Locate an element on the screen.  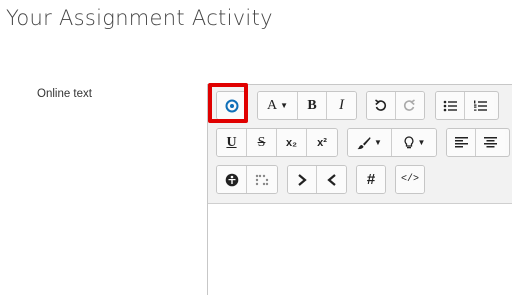
underline-button: U is located at coordinates (232, 142).